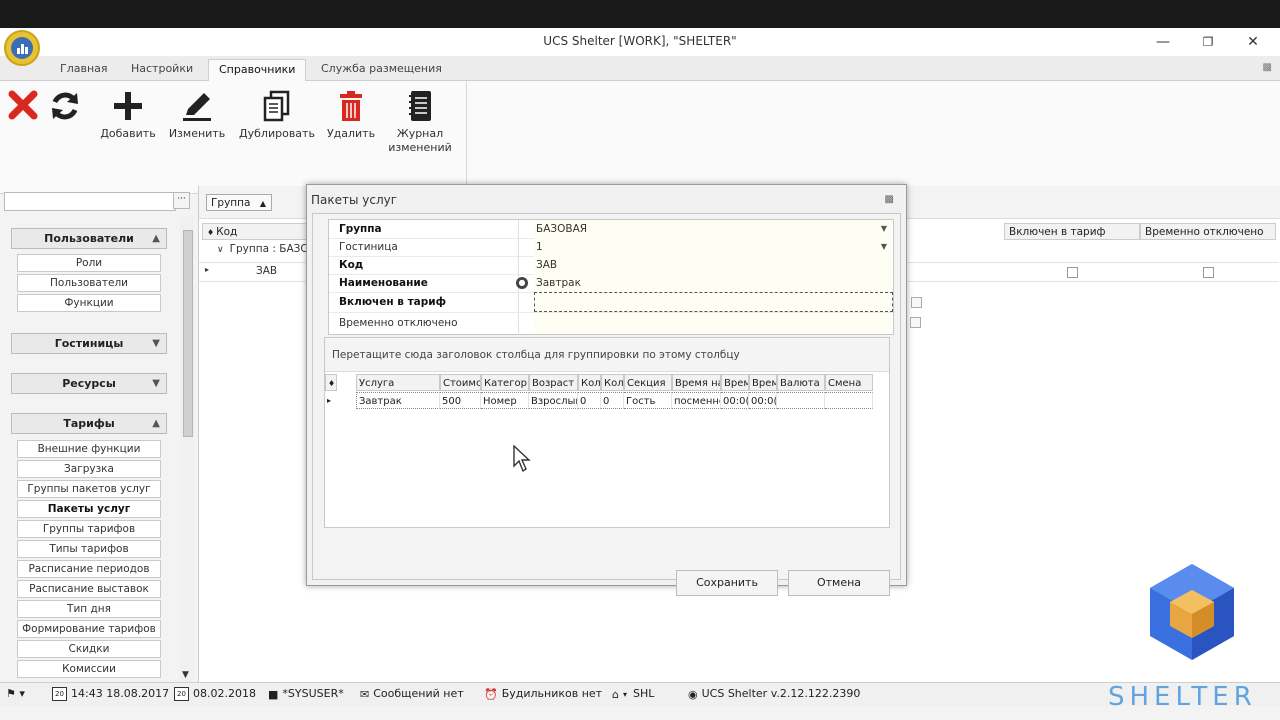 The width and height of the screenshot is (1280, 720). Describe the element at coordinates (89, 589) in the screenshot. I see `sidebar-item-exhibition-schedule: Расписание выставок` at that location.